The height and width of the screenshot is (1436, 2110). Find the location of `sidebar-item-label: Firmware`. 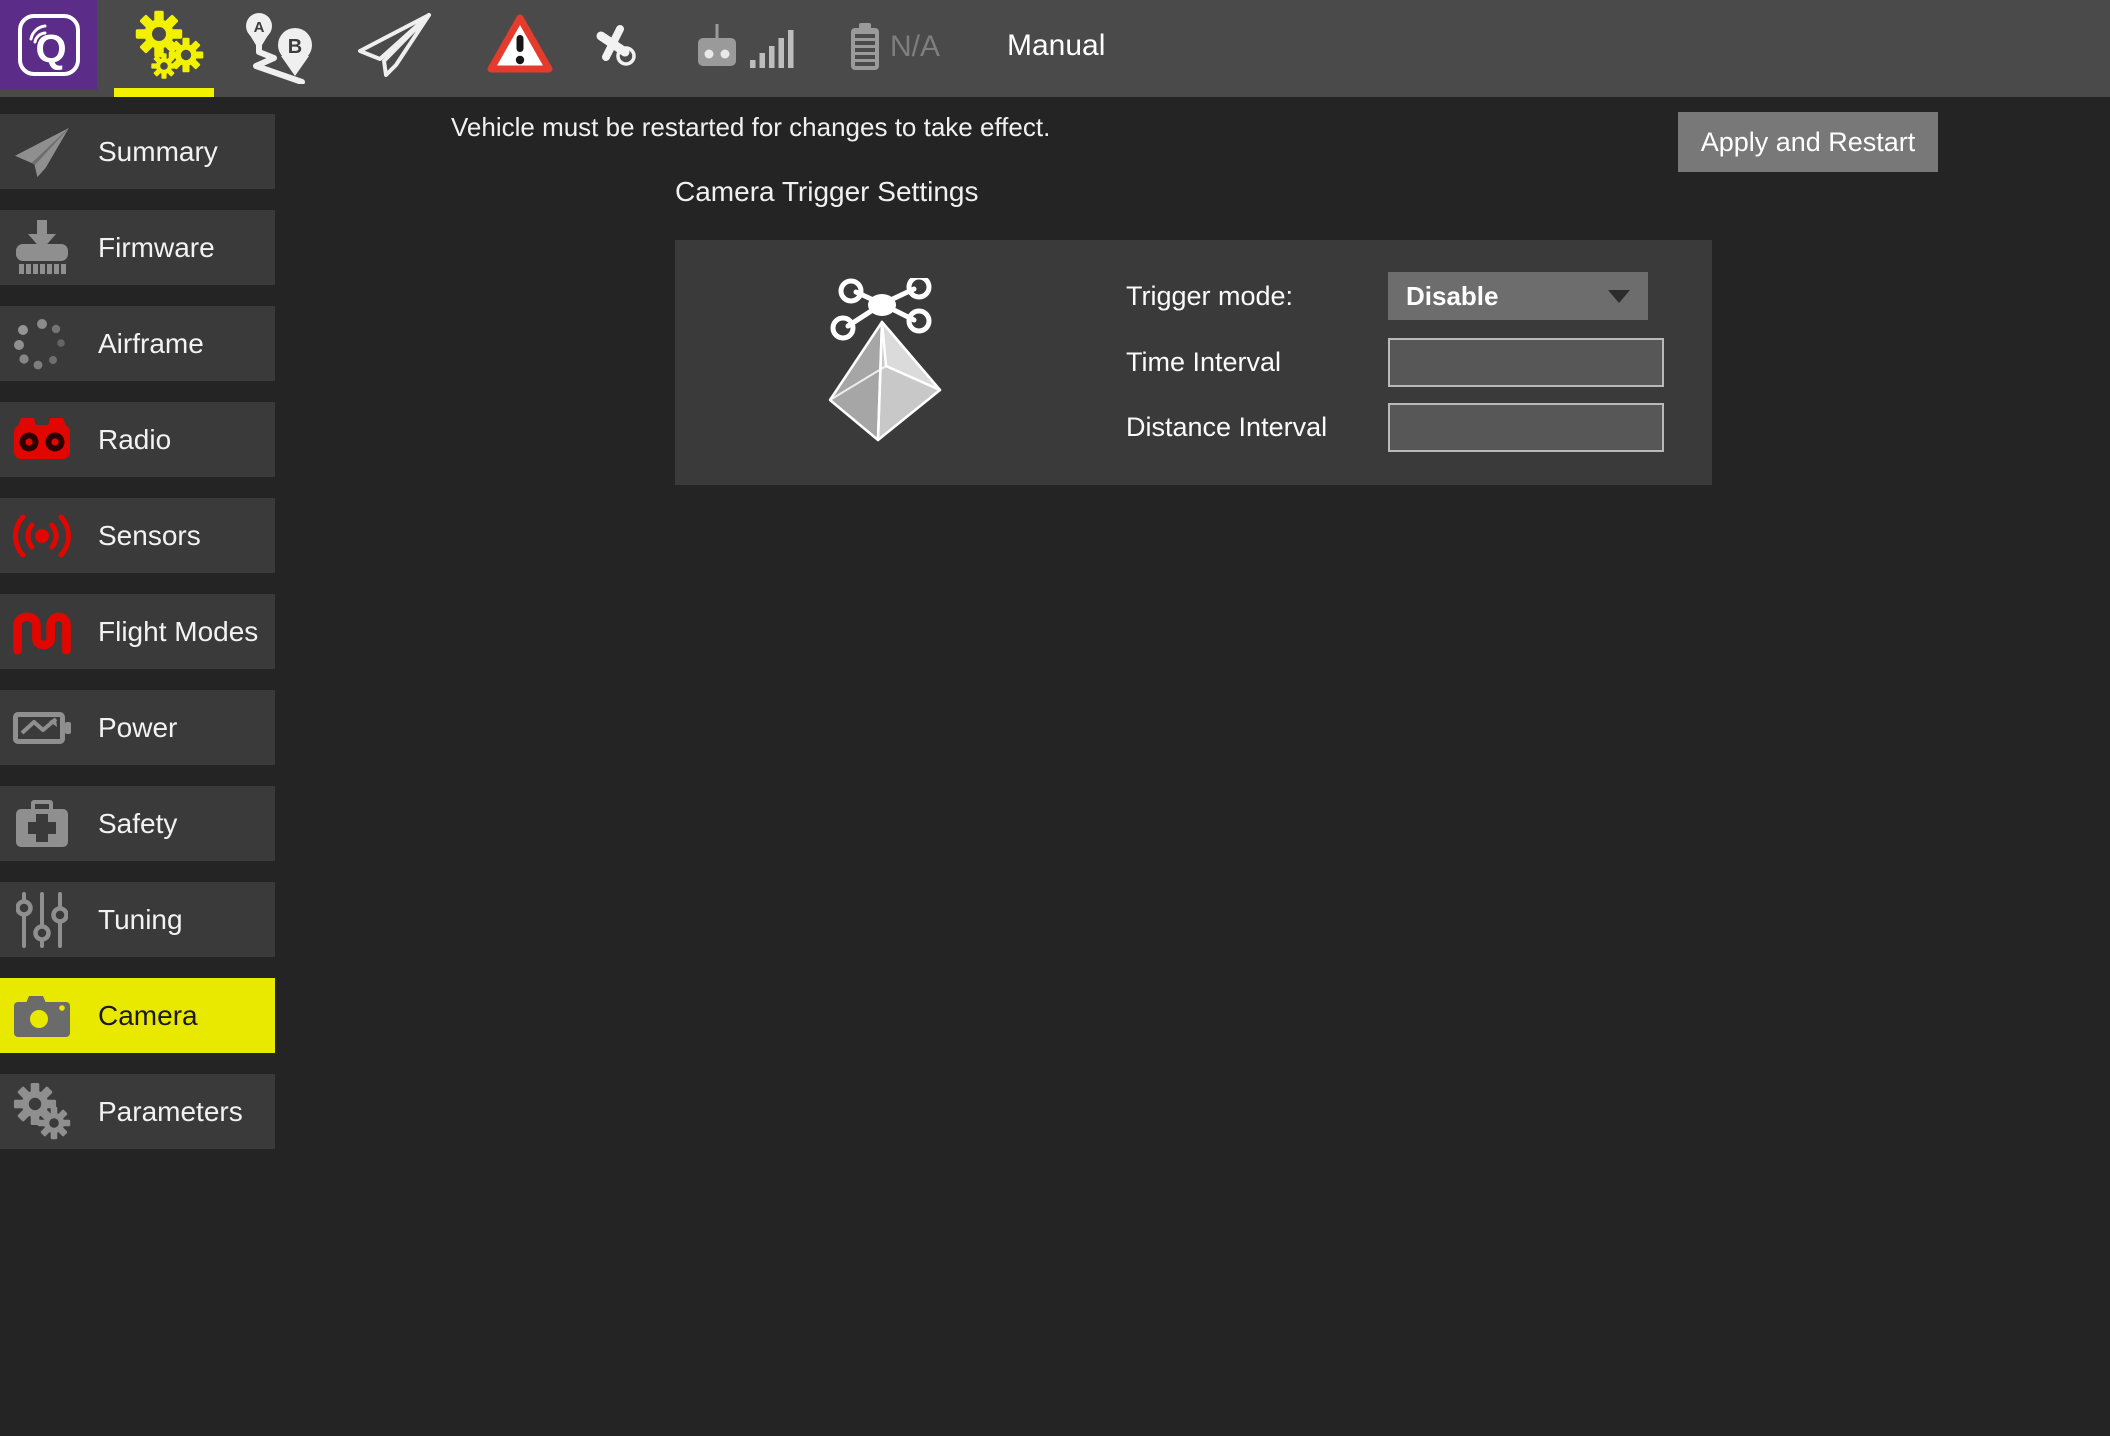

sidebar-item-label: Firmware is located at coordinates (156, 247).